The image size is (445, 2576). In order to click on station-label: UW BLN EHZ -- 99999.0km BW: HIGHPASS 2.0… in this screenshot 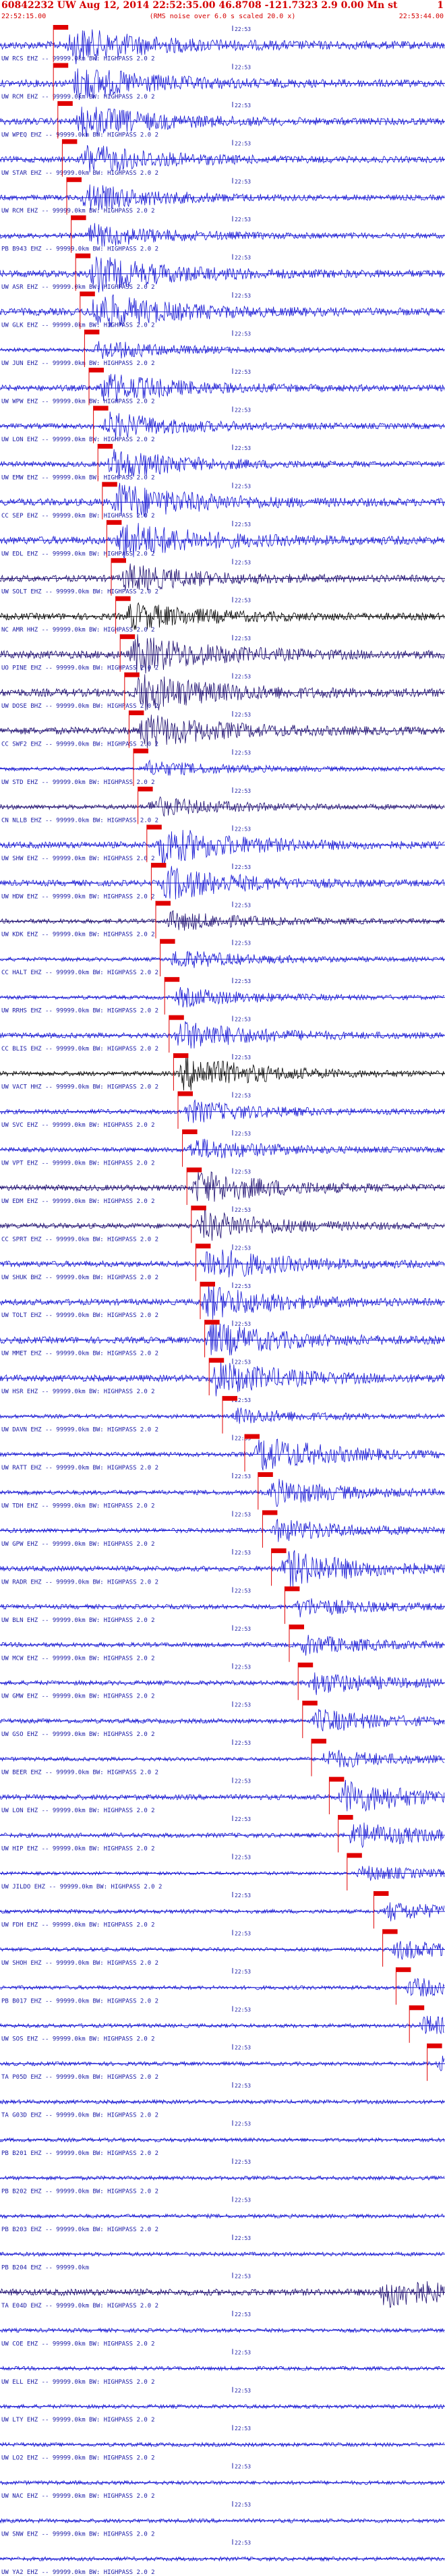, I will do `click(78, 1620)`.